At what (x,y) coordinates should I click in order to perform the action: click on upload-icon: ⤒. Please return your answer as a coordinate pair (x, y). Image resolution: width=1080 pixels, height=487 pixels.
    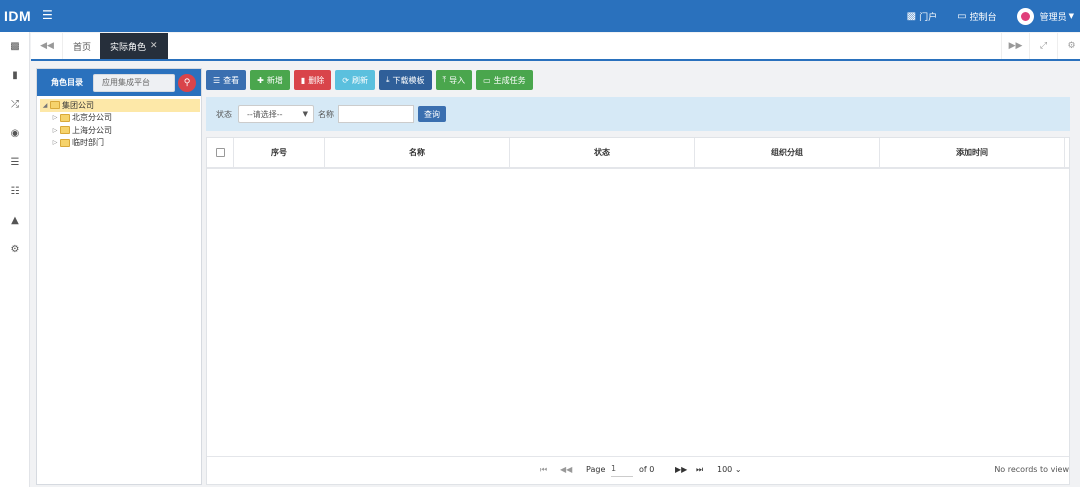
    Looking at the image, I should click on (444, 79).